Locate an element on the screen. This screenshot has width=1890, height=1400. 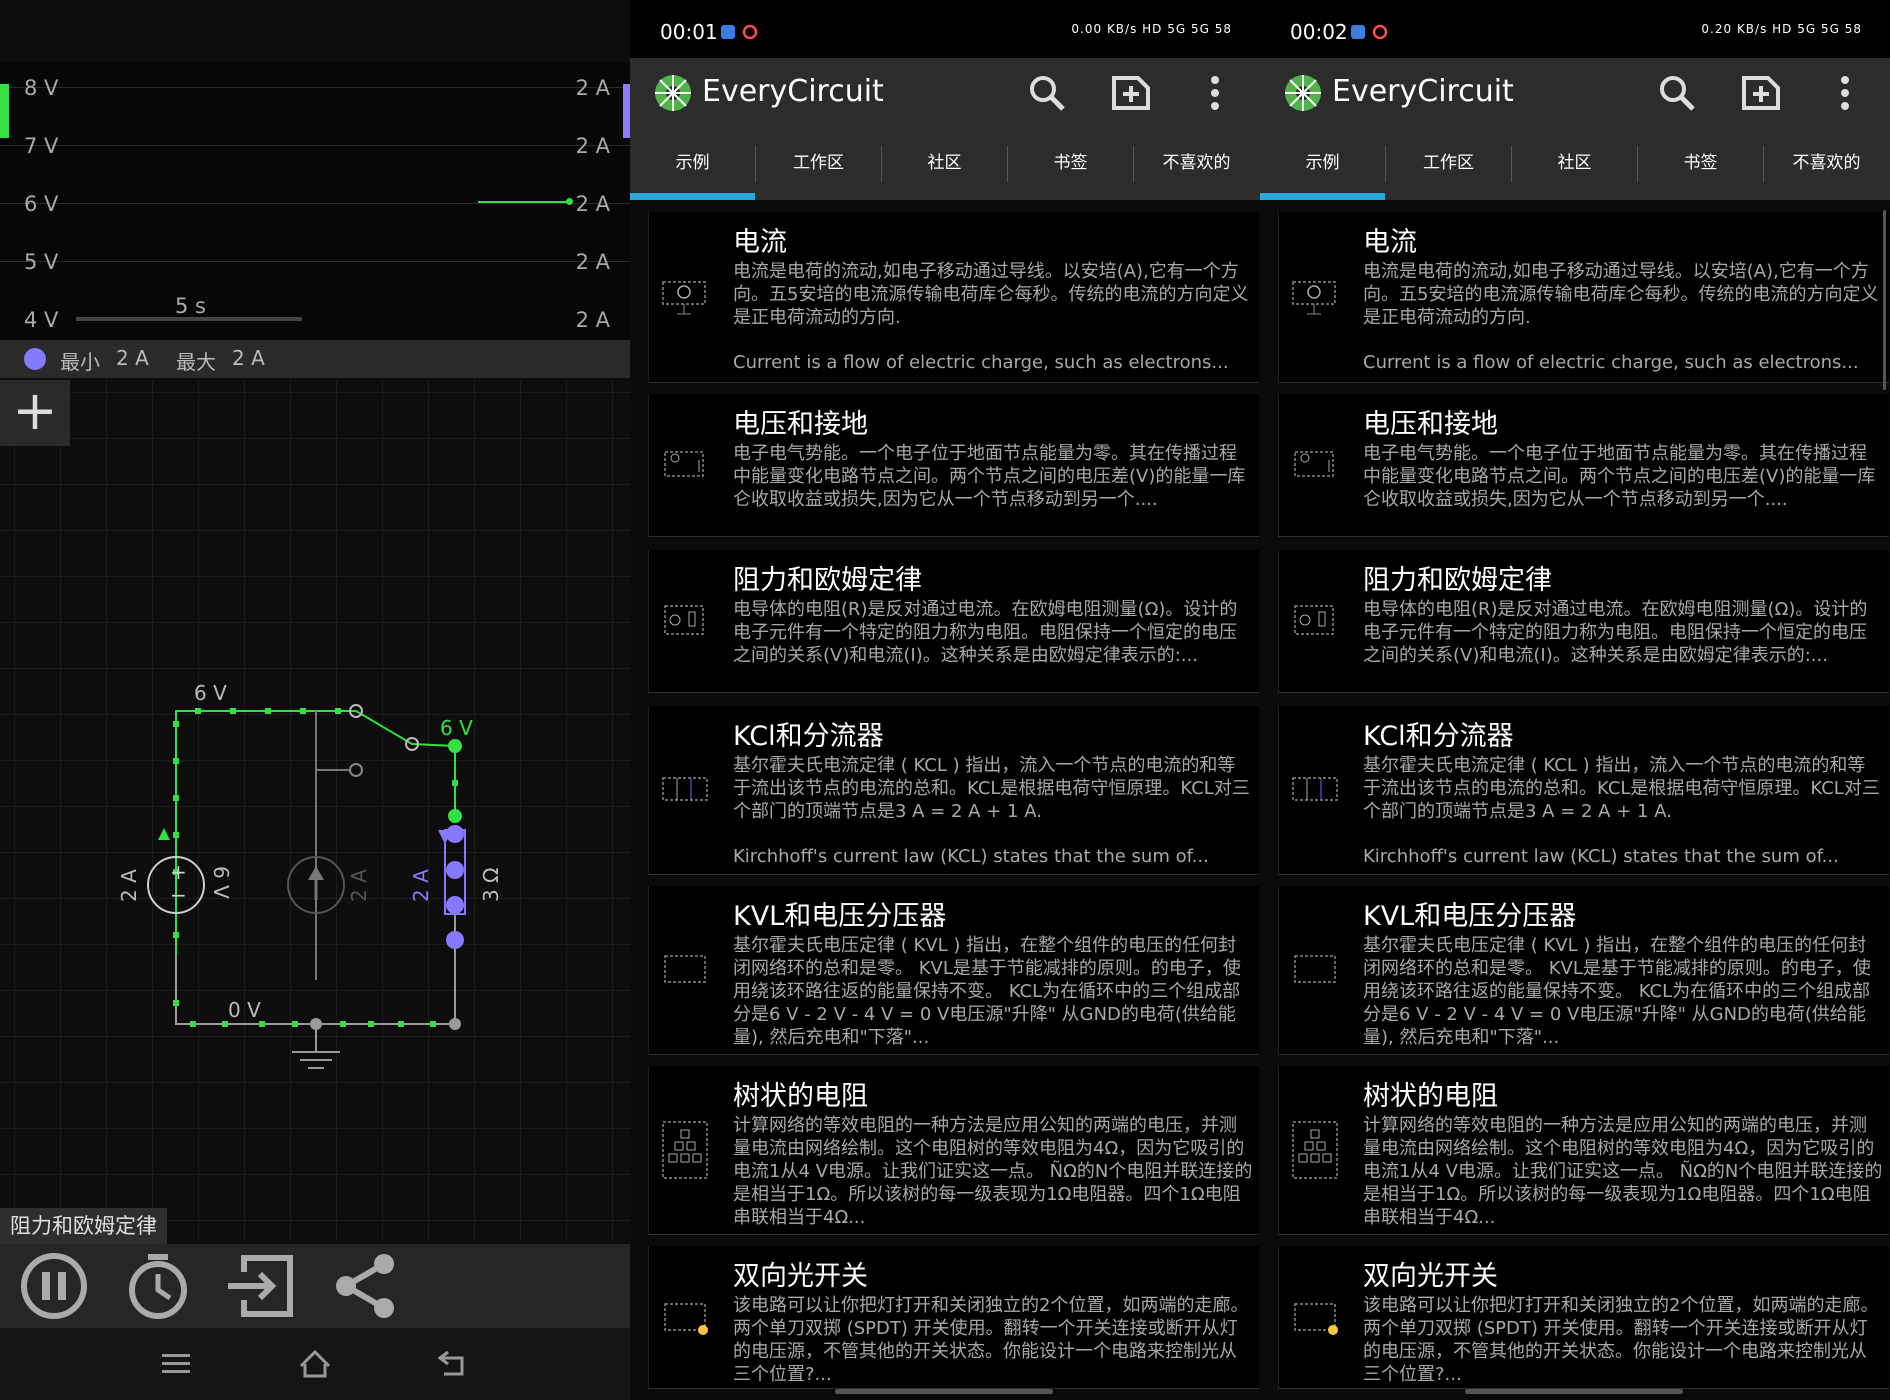
node-label-top: 6 V is located at coordinates (210, 693).